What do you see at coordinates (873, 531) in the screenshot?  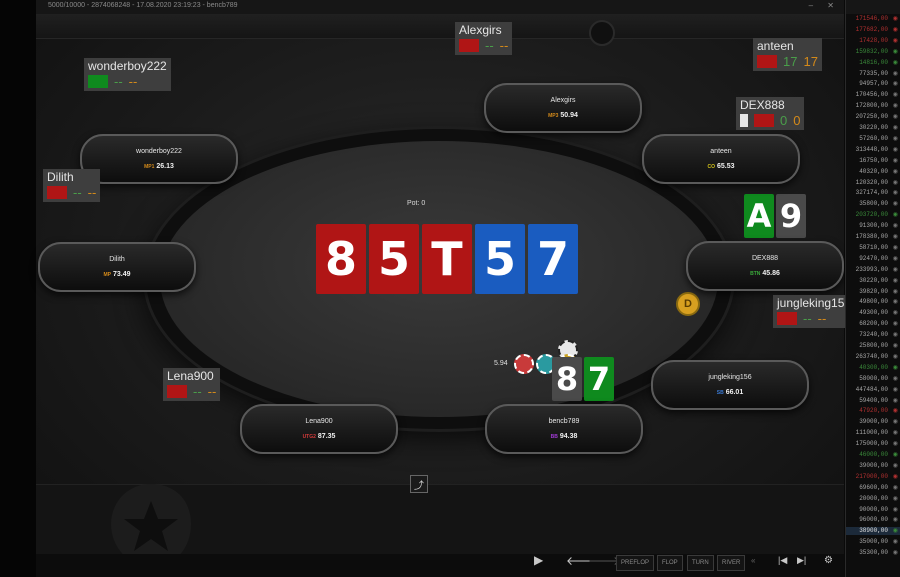 I see `sidebar-row: 38900,00 ◉` at bounding box center [873, 531].